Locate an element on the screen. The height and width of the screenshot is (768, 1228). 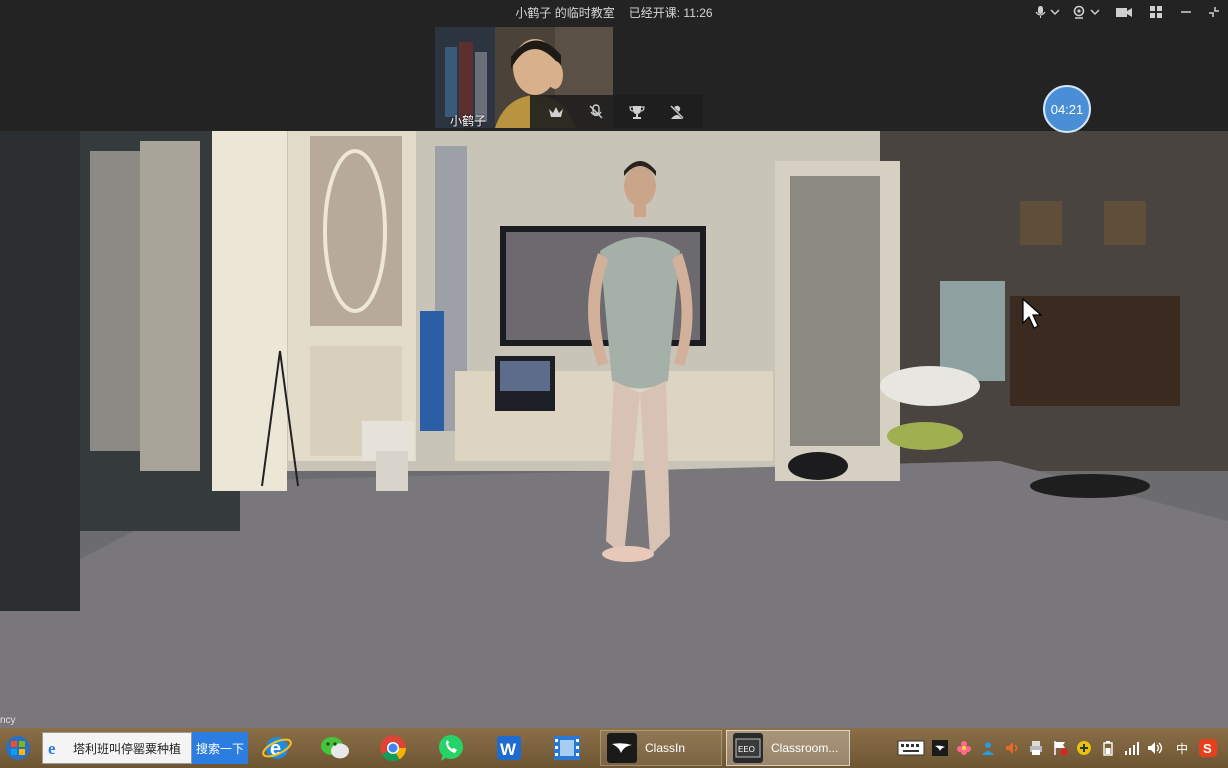
countdown-timer: 04:21 is located at coordinates (1067, 109).